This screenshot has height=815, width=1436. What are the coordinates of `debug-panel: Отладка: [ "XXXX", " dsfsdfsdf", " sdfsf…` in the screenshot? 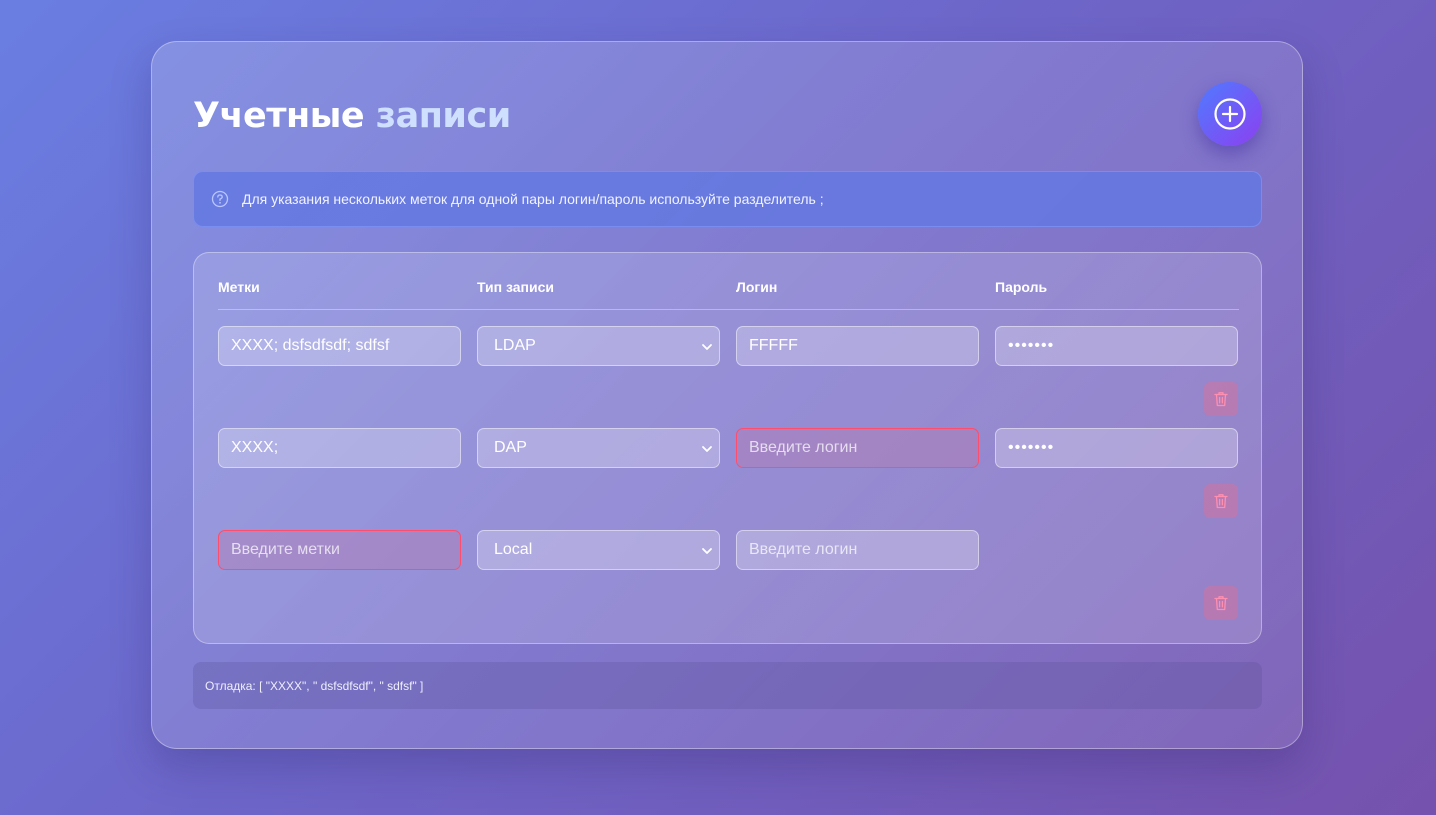 It's located at (727, 685).